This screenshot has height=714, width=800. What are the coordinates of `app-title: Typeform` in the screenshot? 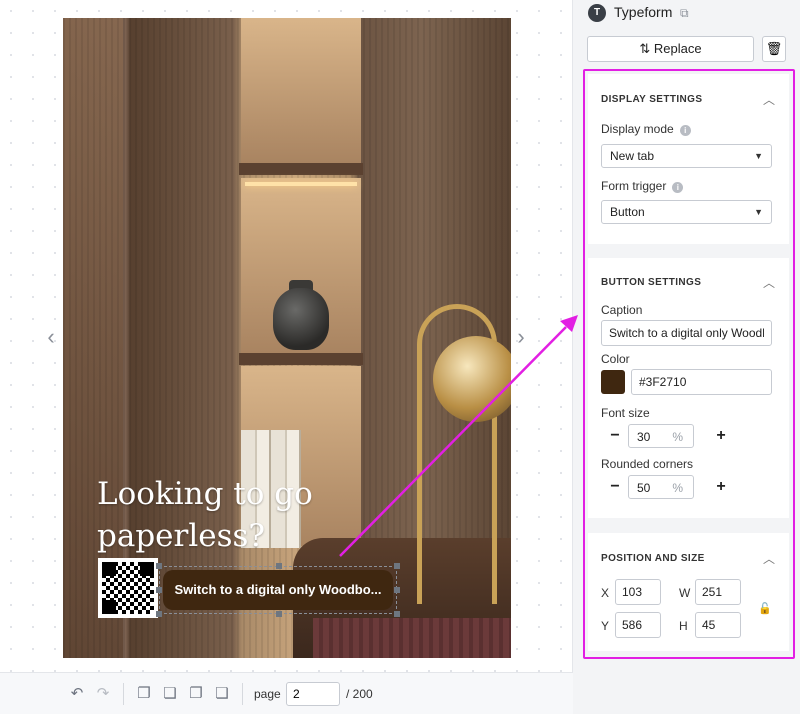 It's located at (643, 12).